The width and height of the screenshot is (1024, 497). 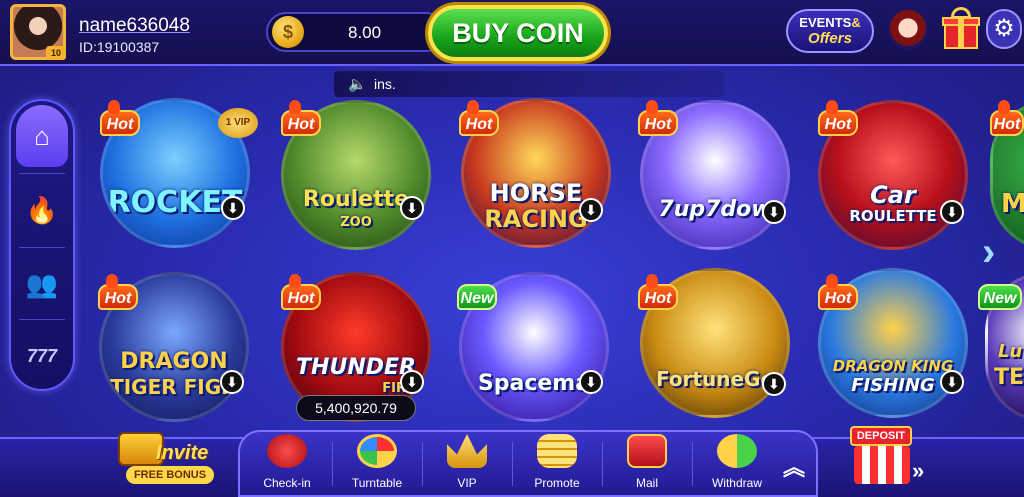 What do you see at coordinates (647, 451) in the screenshot?
I see `mail-envelope-icon` at bounding box center [647, 451].